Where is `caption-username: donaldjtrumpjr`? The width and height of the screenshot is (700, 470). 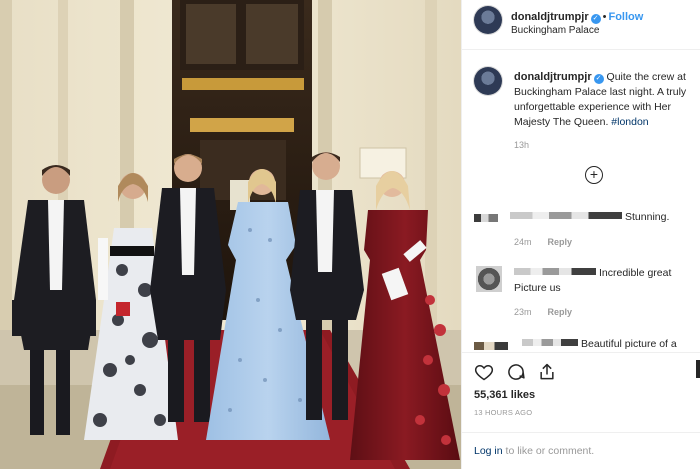
caption-username: donaldjtrumpjr is located at coordinates (553, 77).